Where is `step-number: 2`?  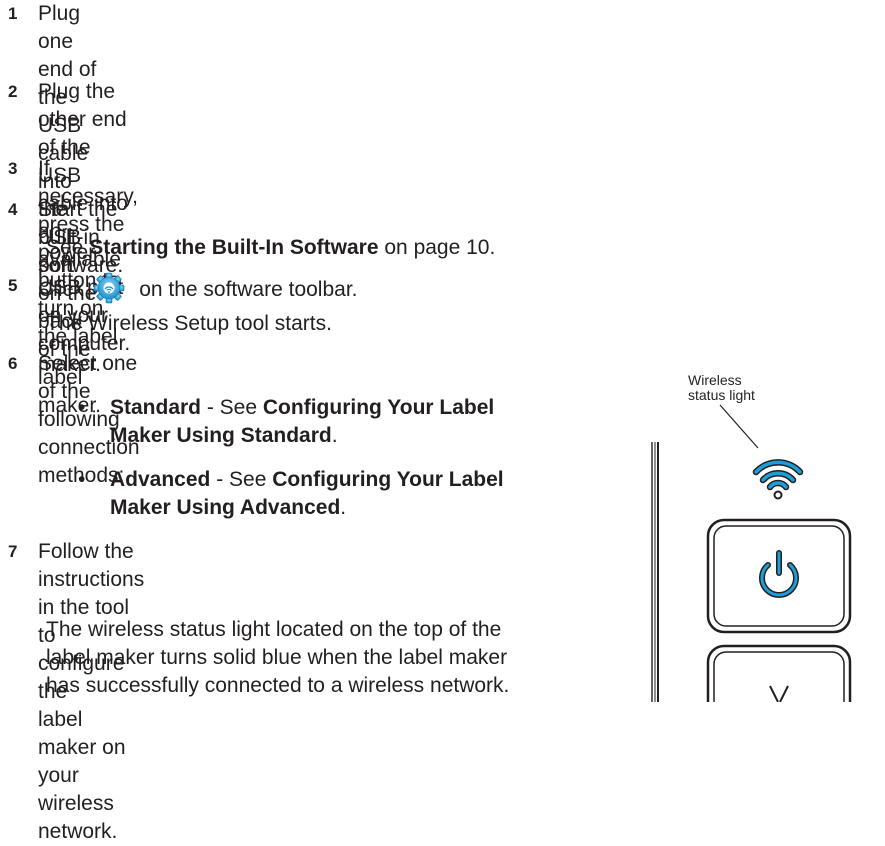 step-number: 2 is located at coordinates (13, 91).